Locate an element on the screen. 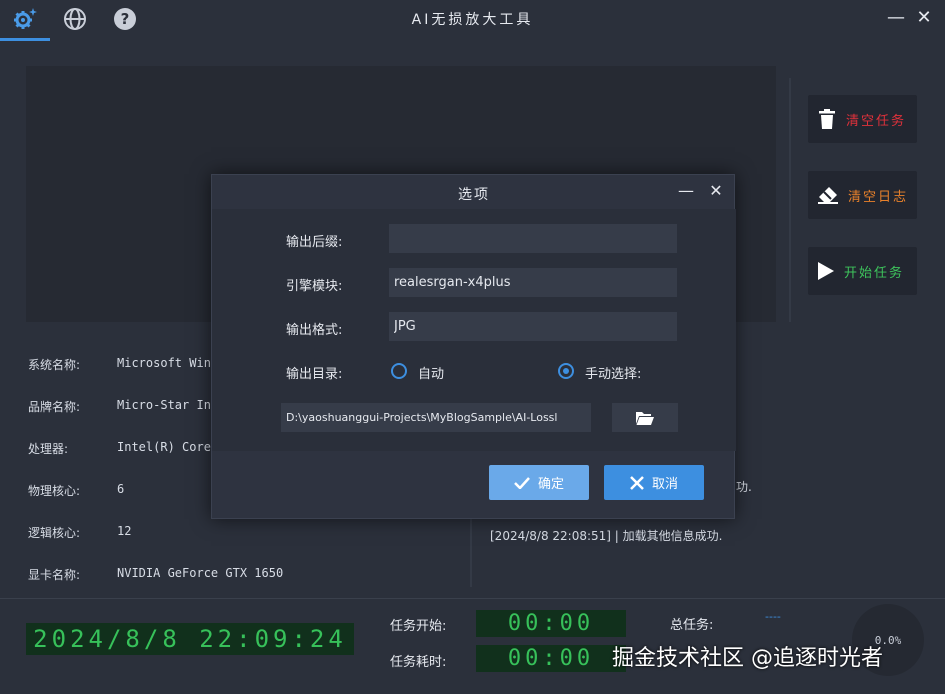  clock-display: 2024/8/8 22:09:24 is located at coordinates (190, 639).